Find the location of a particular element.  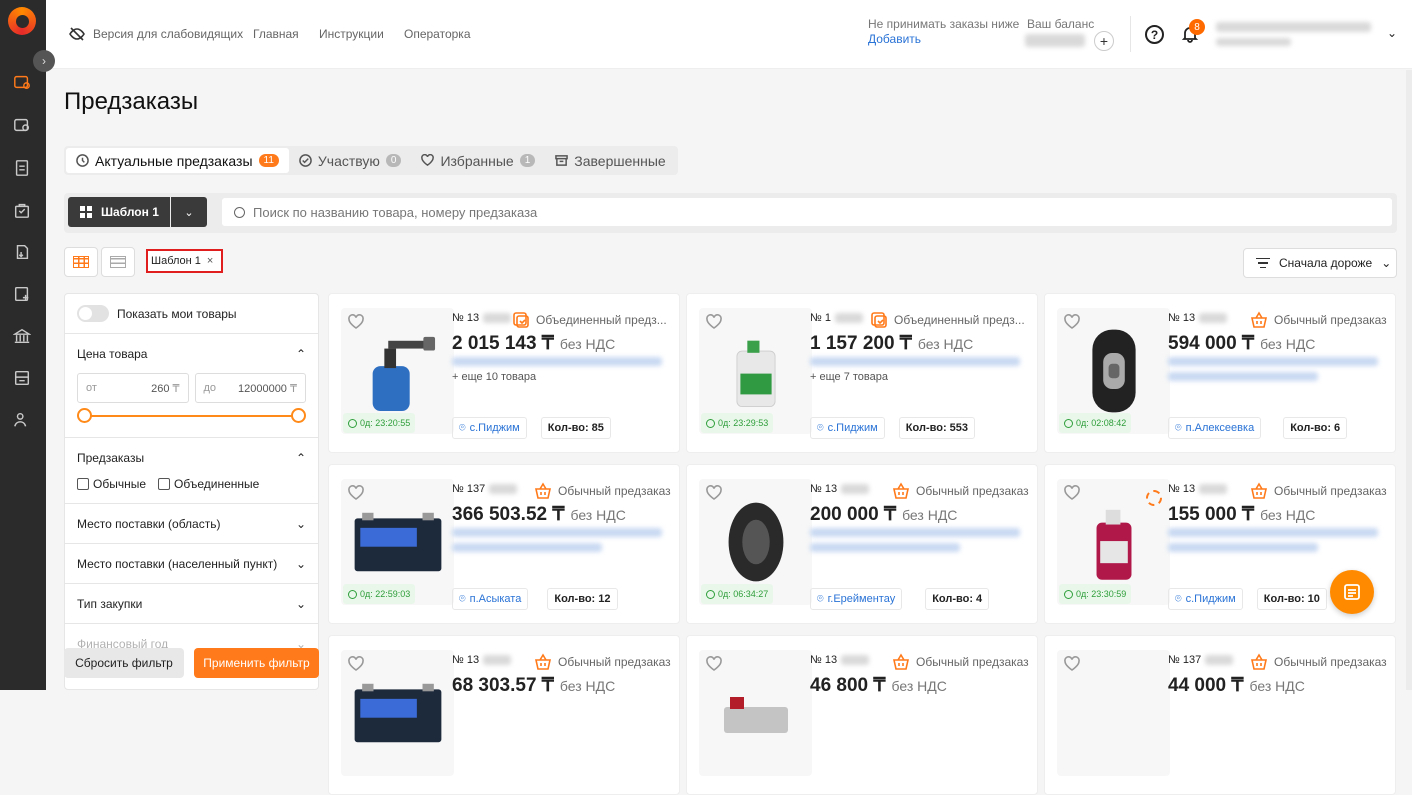

location-badge: ⌾ п.Алексеевка is located at coordinates (1215, 428).